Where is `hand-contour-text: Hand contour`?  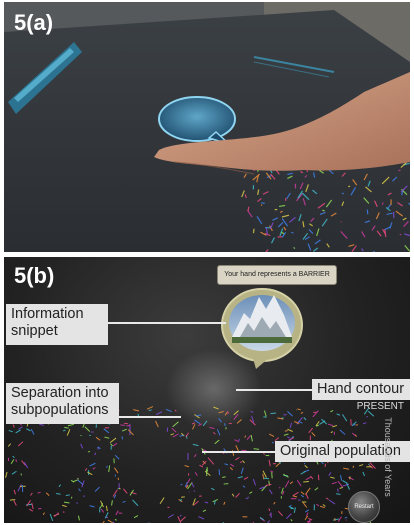
hand-contour-text: Hand contour is located at coordinates (361, 389).